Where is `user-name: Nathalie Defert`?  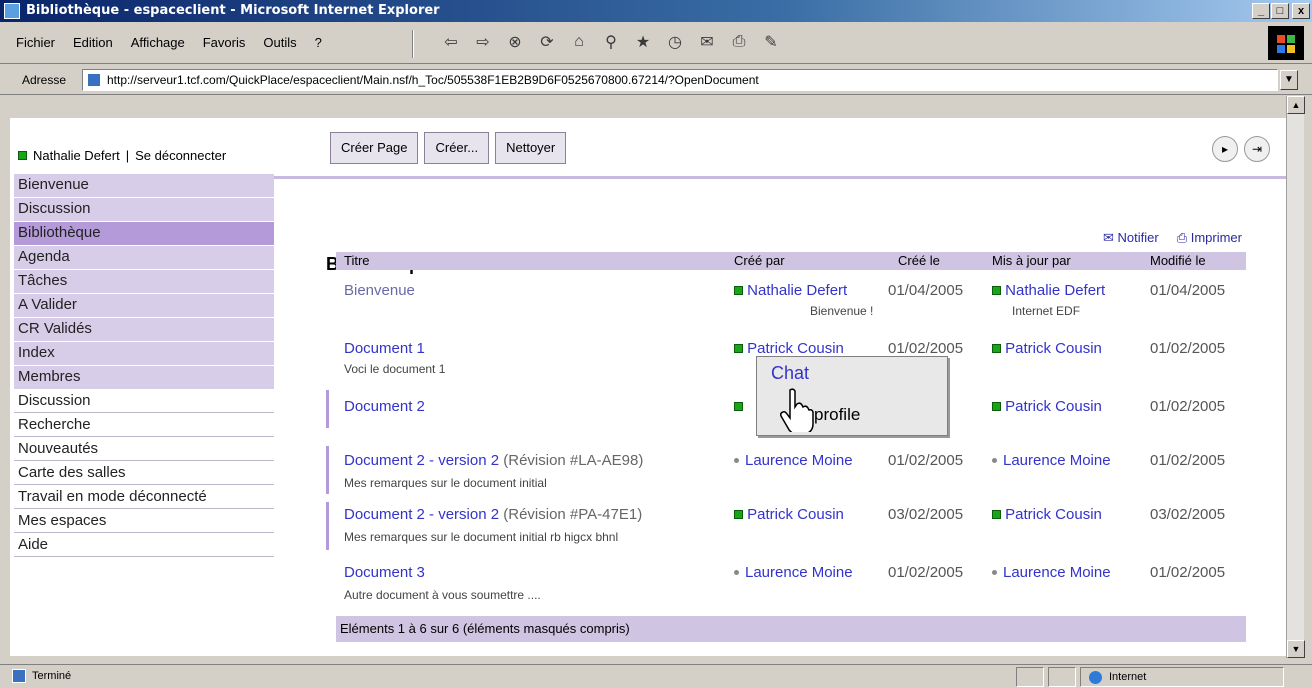 user-name: Nathalie Defert is located at coordinates (76, 155).